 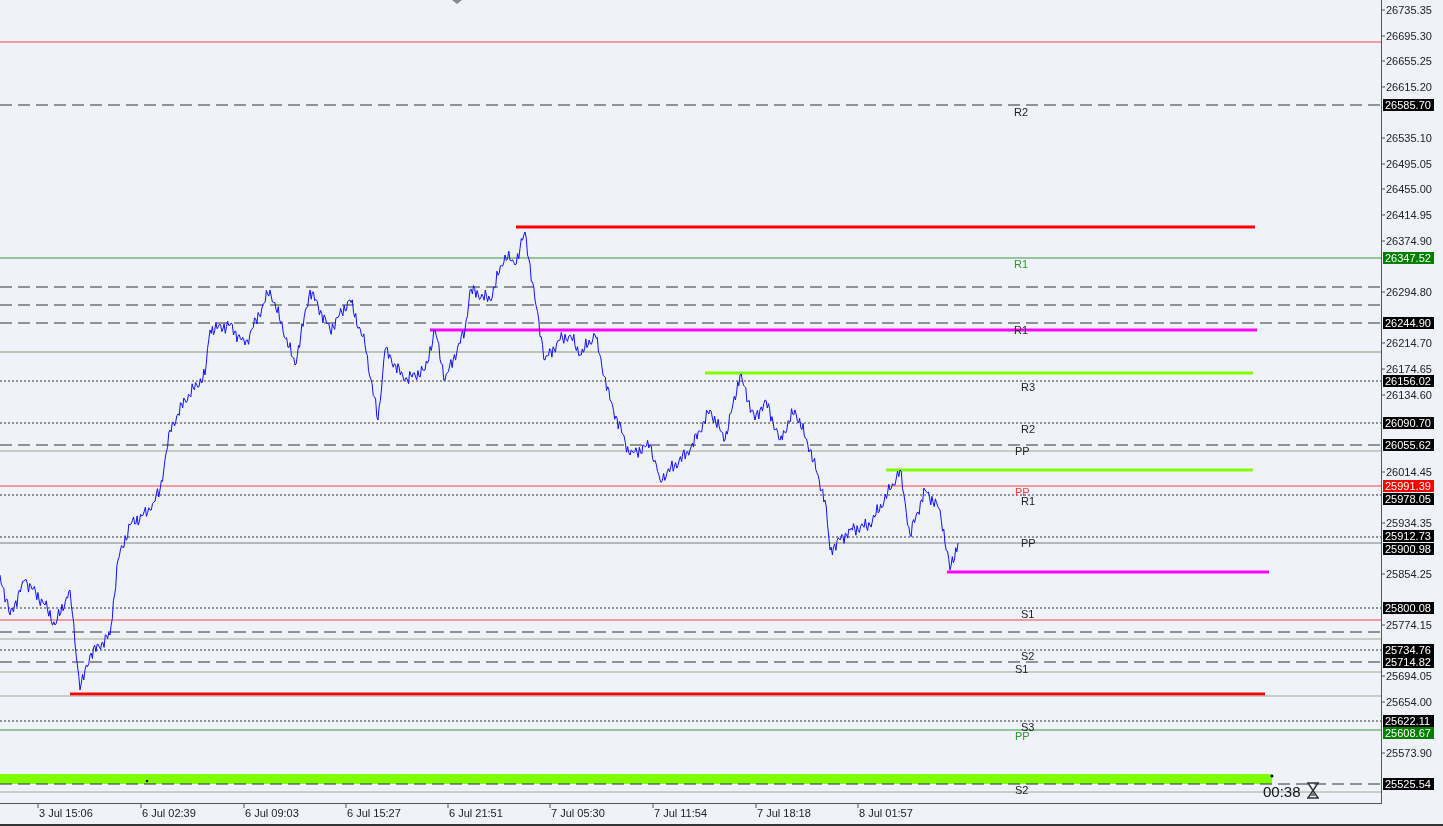 I want to click on axis-time: 6 Jul 02:39, so click(x=169, y=813).